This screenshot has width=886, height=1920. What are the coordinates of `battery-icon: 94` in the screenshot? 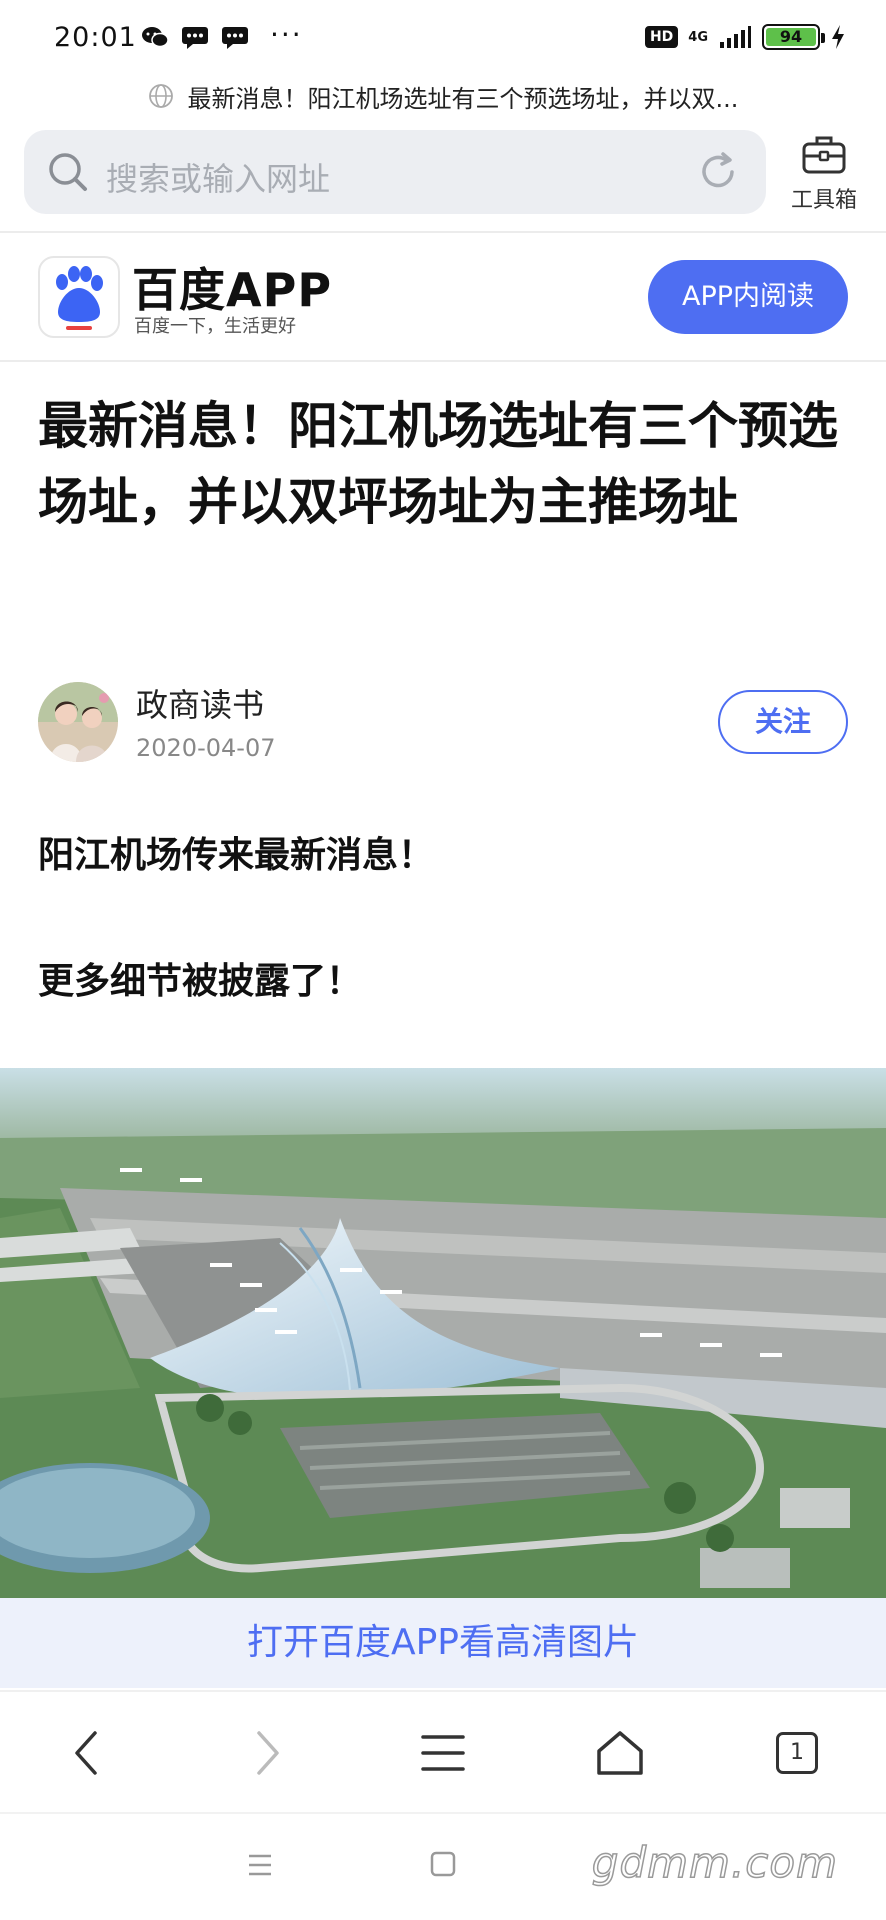 It's located at (793, 37).